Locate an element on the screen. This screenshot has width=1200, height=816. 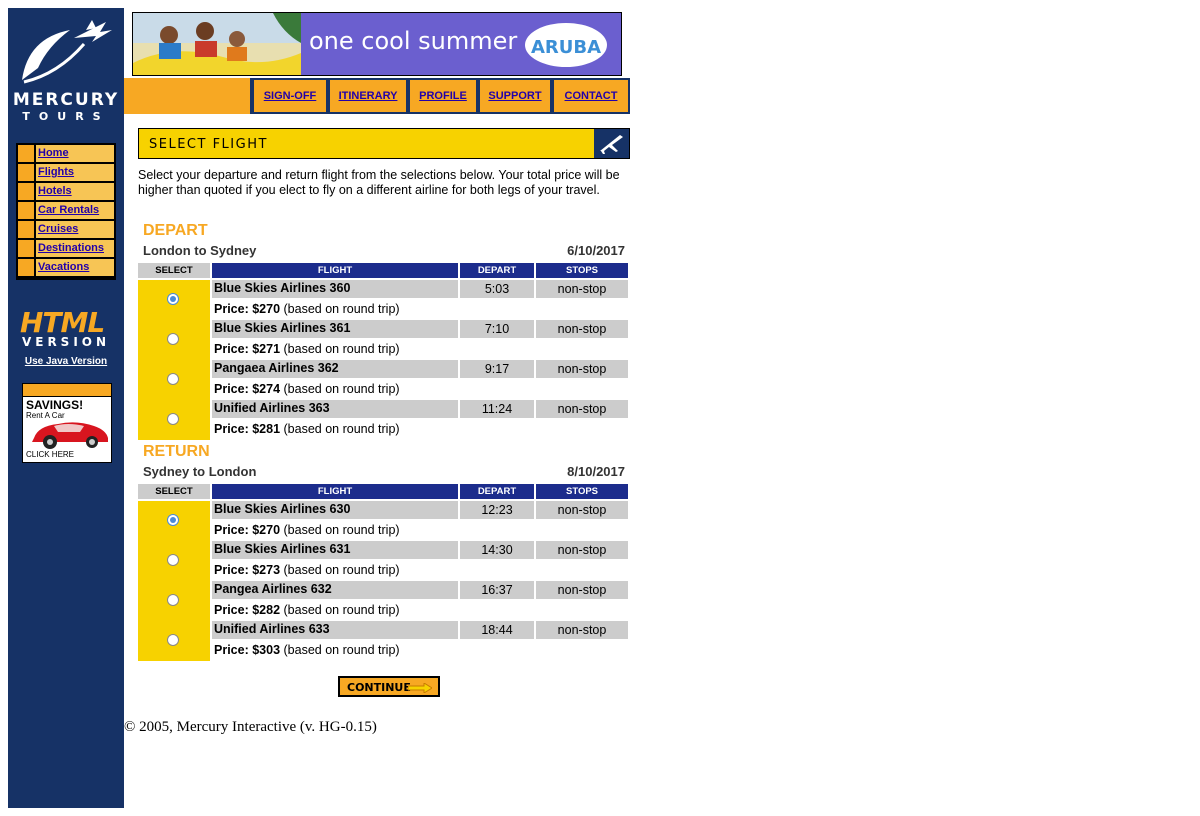
flight-name: Pangea Airlines 632 is located at coordinates (273, 589).